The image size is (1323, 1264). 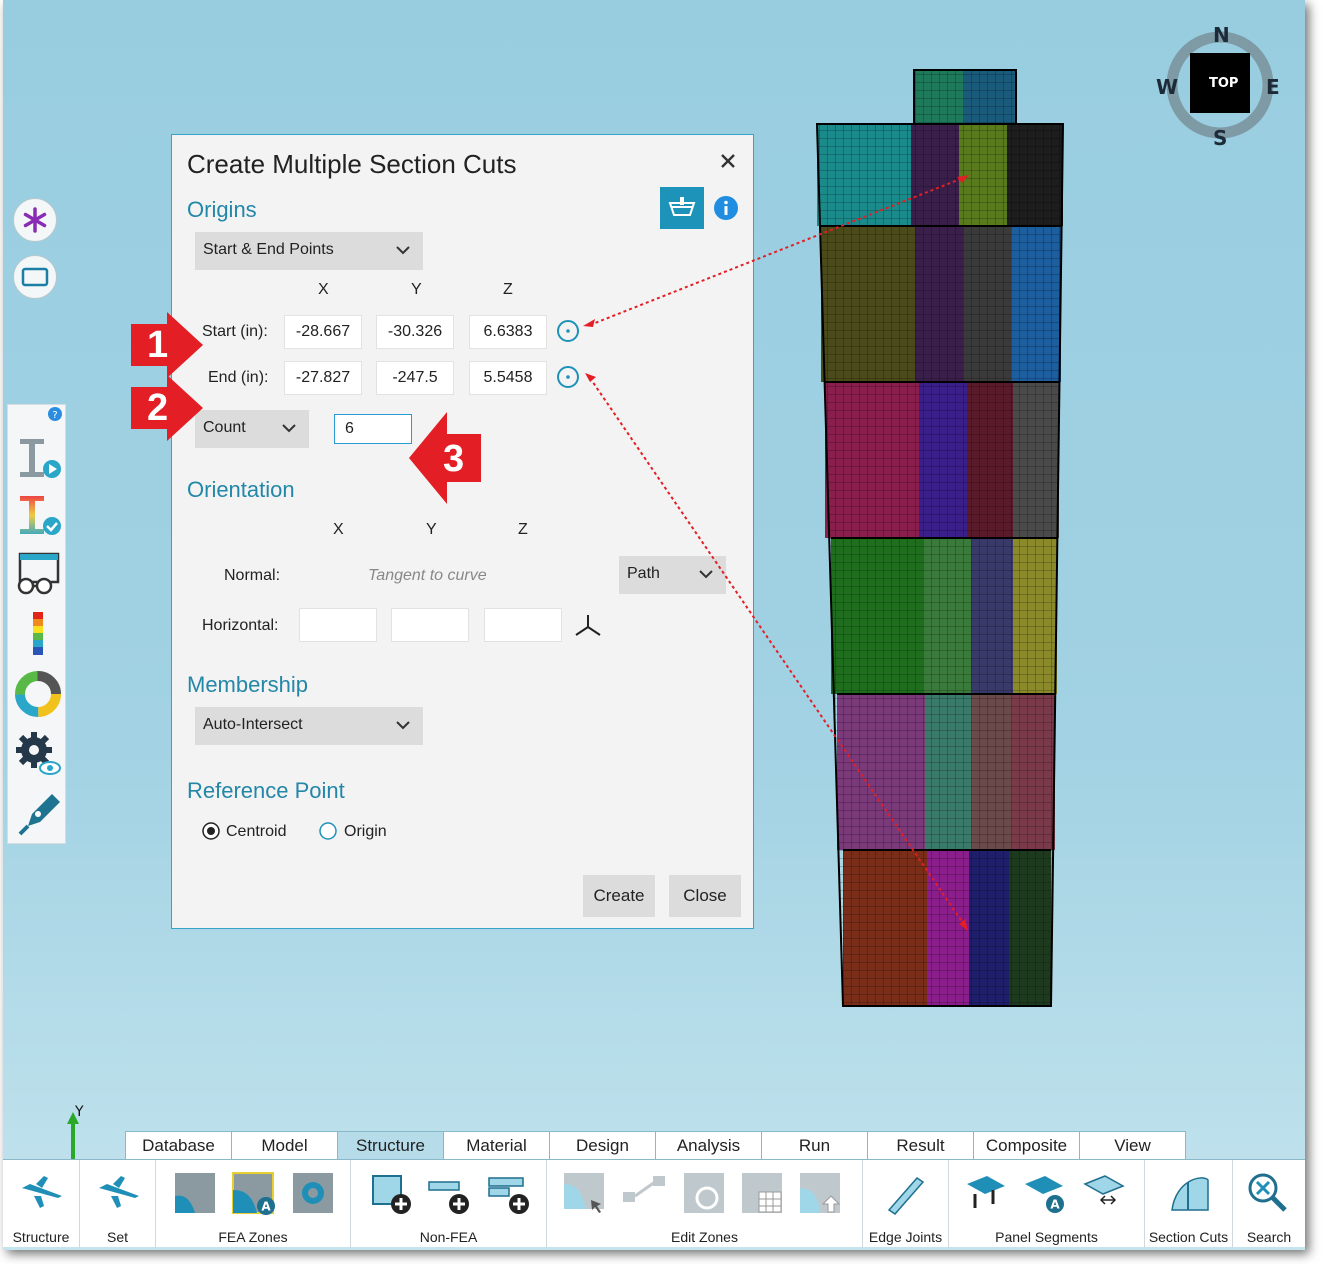 What do you see at coordinates (496, 1145) in the screenshot?
I see `tab-material: Material` at bounding box center [496, 1145].